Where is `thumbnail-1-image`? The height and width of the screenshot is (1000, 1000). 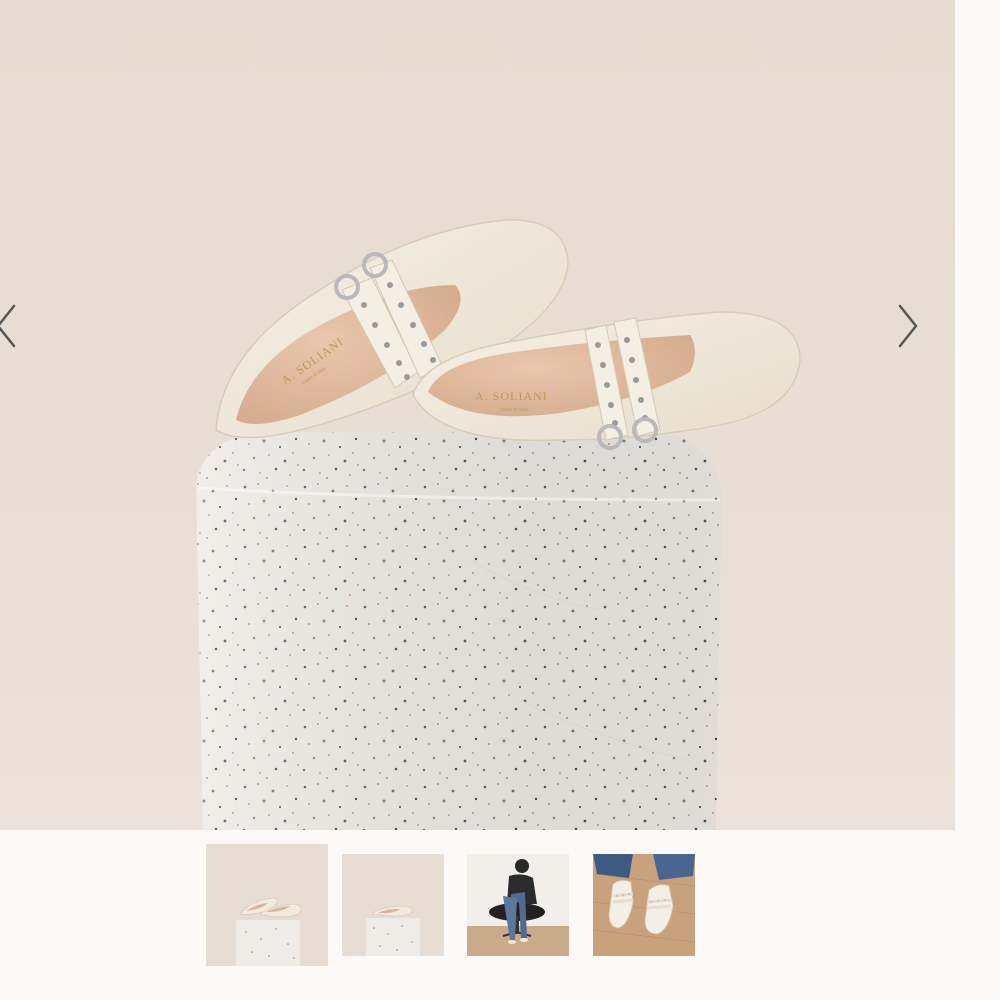
thumbnail-1-image is located at coordinates (267, 905).